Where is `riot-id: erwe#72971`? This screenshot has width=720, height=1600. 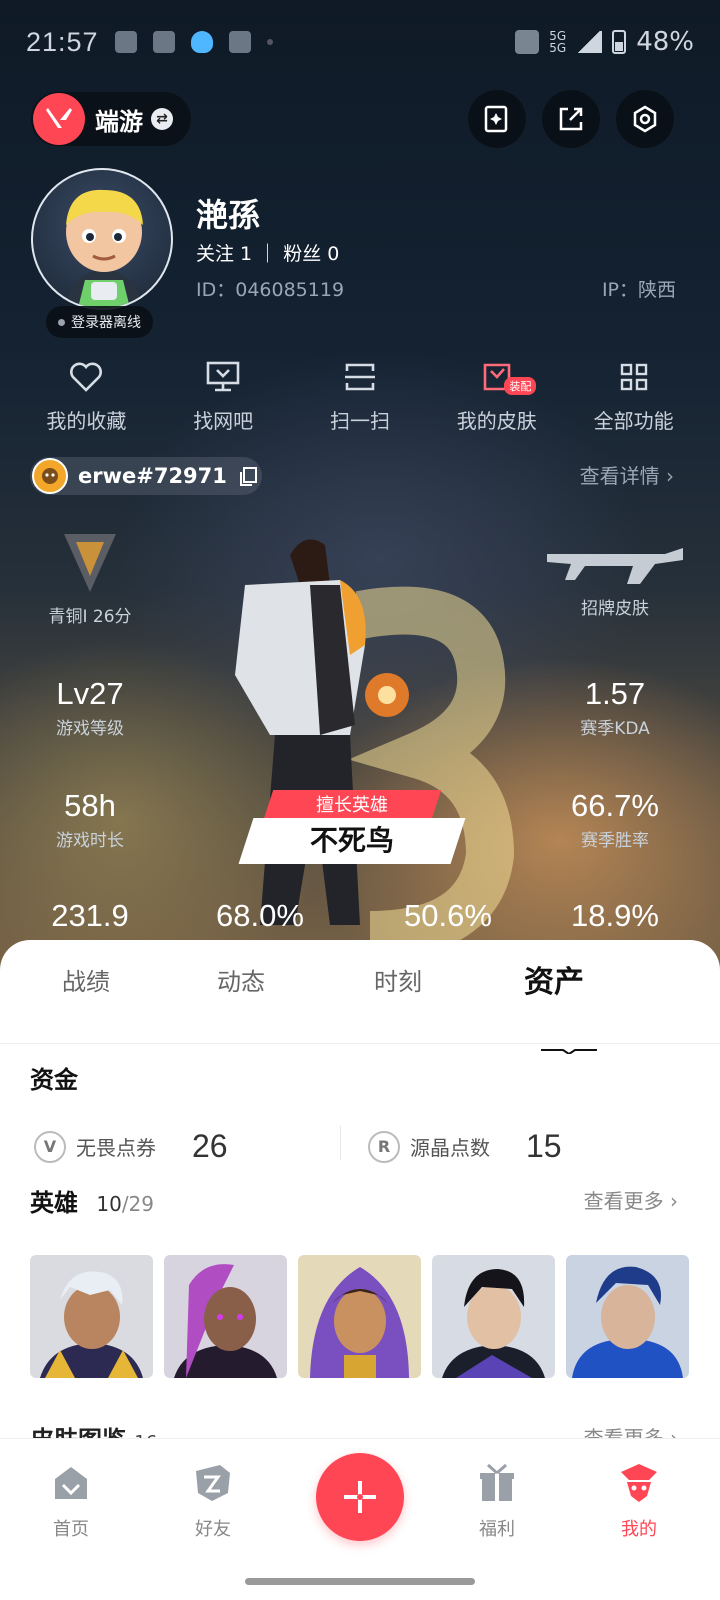
riot-id: erwe#72971 is located at coordinates (152, 476).